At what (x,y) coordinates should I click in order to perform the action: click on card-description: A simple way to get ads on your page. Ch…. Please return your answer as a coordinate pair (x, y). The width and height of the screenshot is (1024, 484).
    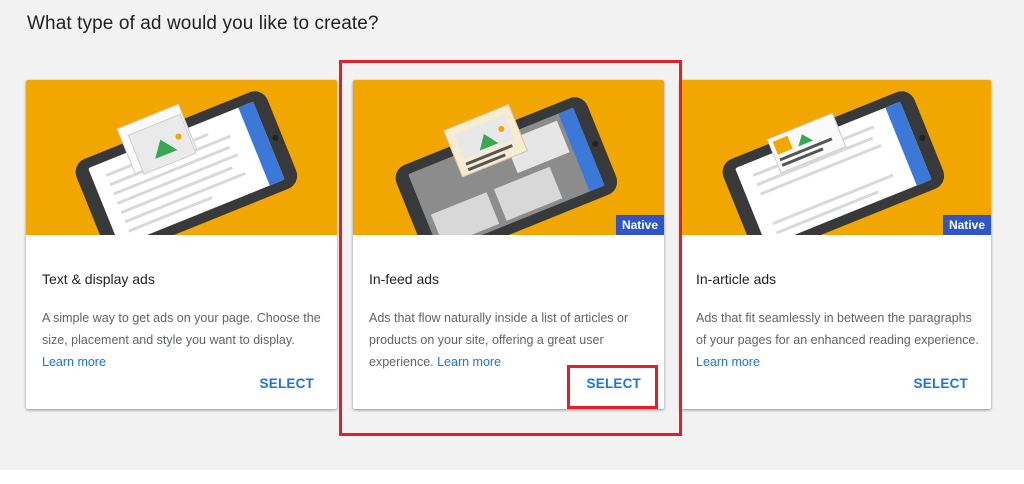
    Looking at the image, I should click on (184, 340).